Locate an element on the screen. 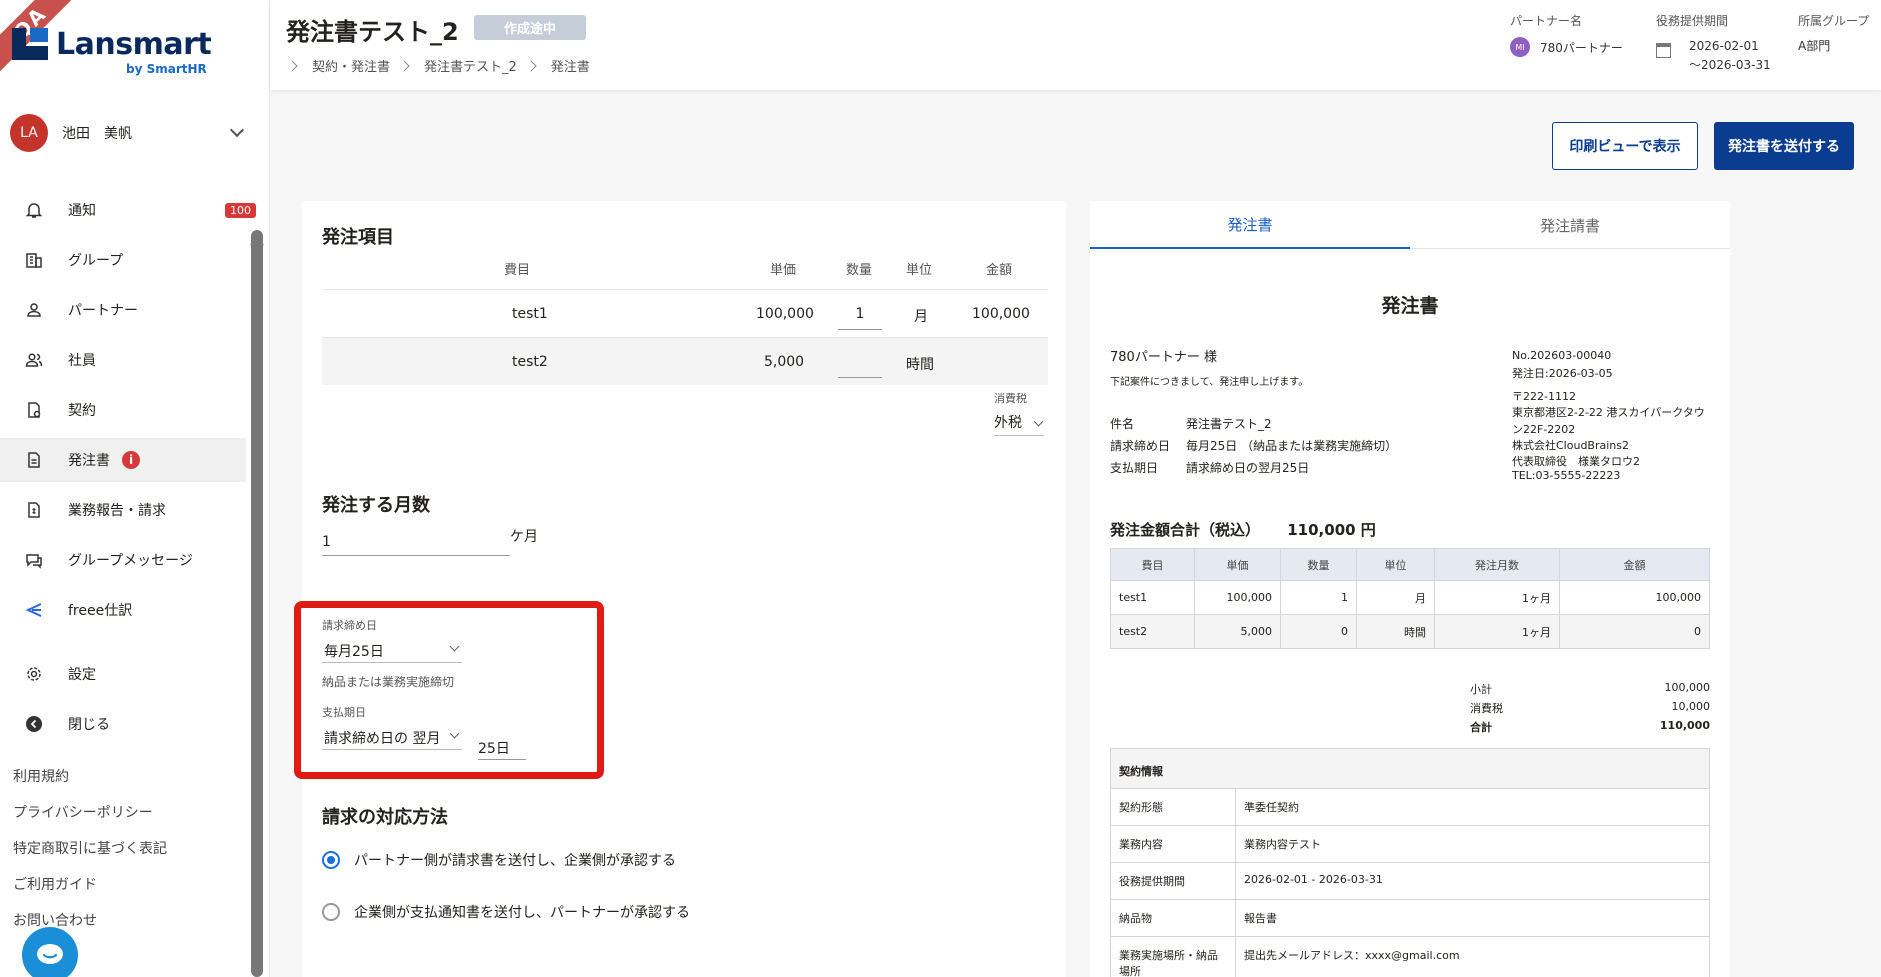  sidebar-item-notifications: 通知 100 is located at coordinates (128, 210).